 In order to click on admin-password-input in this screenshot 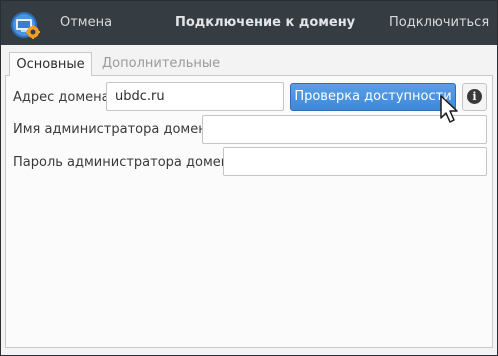, I will do `click(355, 161)`.